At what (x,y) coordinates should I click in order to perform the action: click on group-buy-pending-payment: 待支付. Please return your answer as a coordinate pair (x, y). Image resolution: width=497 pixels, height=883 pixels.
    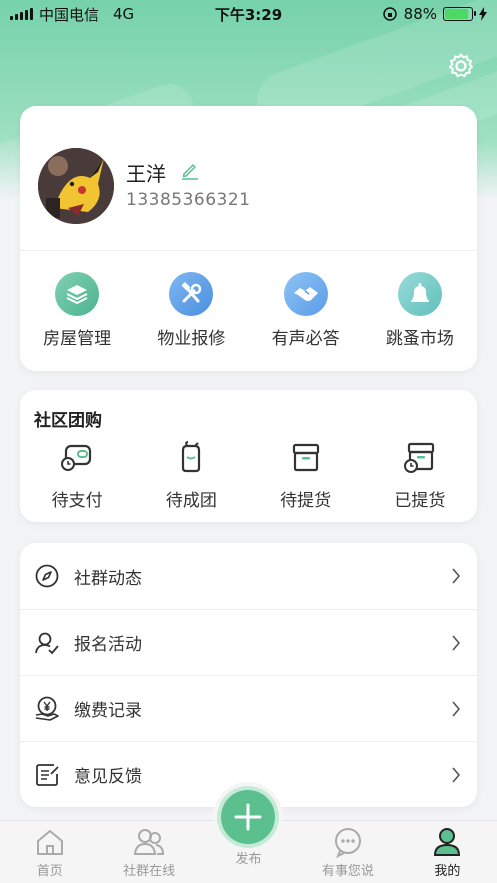
    Looking at the image, I should click on (77, 475).